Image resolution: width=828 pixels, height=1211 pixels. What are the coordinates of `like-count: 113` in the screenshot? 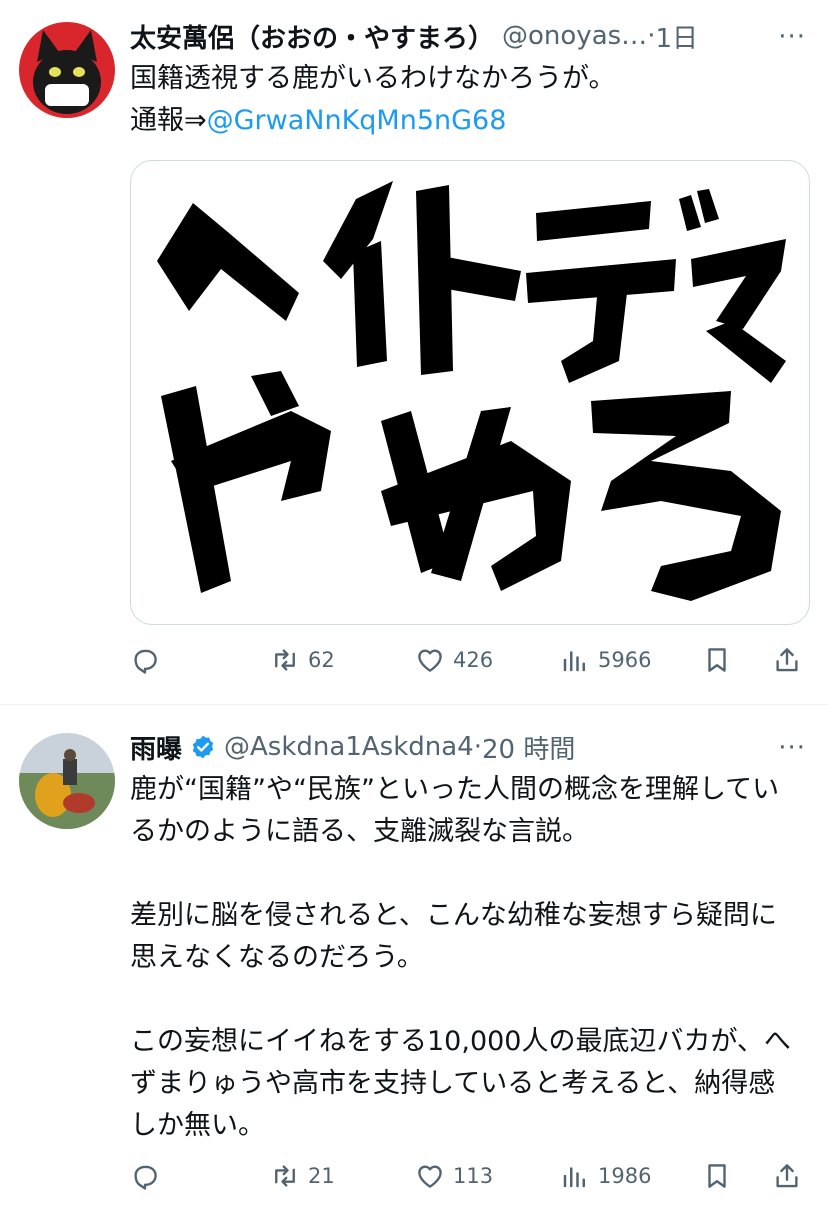 It's located at (473, 1176).